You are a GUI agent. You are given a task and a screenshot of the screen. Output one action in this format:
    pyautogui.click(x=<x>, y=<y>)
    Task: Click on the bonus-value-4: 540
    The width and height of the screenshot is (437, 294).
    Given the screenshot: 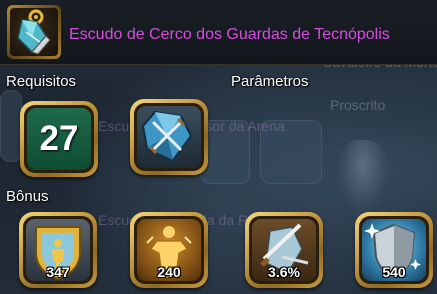 What is the action you would take?
    pyautogui.click(x=394, y=272)
    